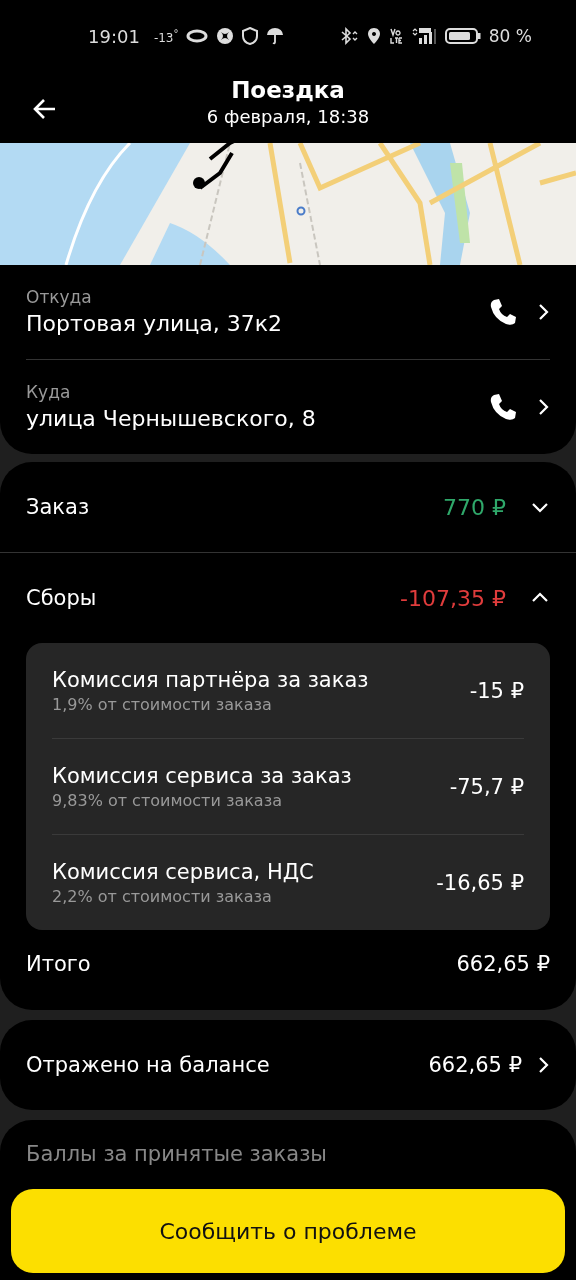 The height and width of the screenshot is (1280, 576). What do you see at coordinates (480, 882) in the screenshot?
I see `fee-amount: -16,65 ₽` at bounding box center [480, 882].